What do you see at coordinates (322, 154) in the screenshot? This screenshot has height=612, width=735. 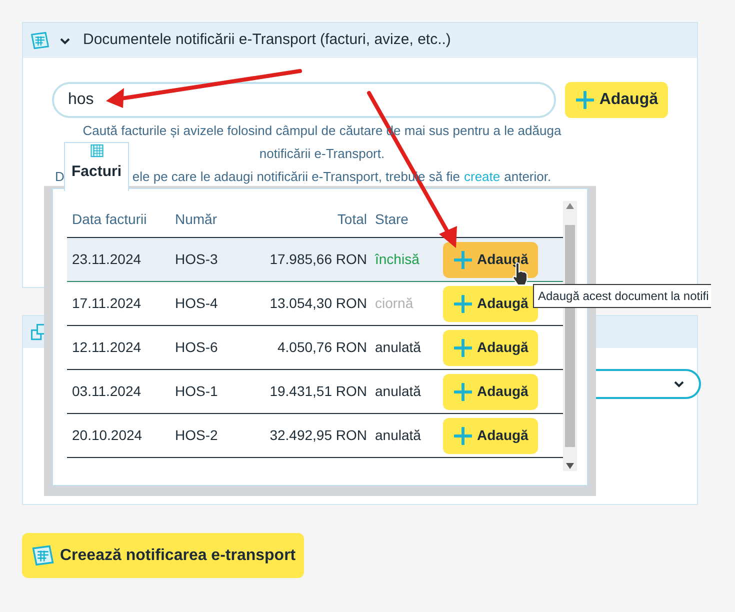 I see `hint-text: notificării e-Transport.` at bounding box center [322, 154].